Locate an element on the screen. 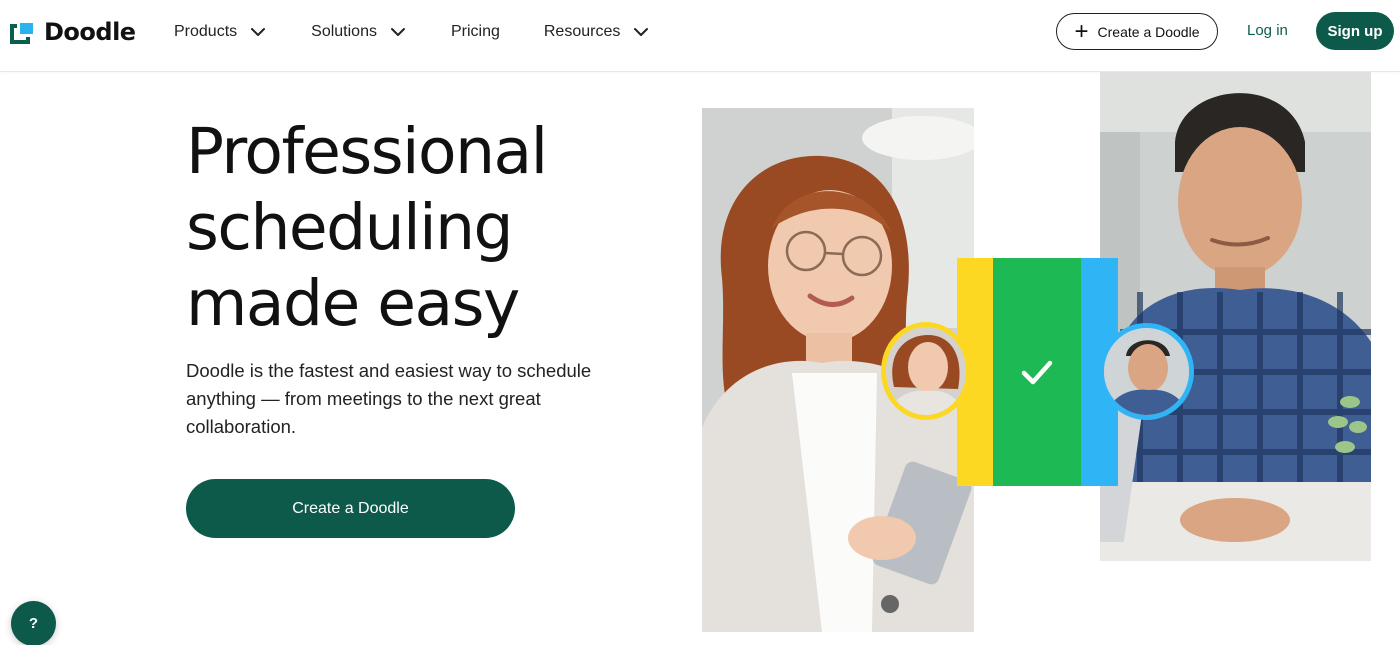 This screenshot has height=645, width=1400. create-doodle-cta-button: Create a Doodle is located at coordinates (350, 508).